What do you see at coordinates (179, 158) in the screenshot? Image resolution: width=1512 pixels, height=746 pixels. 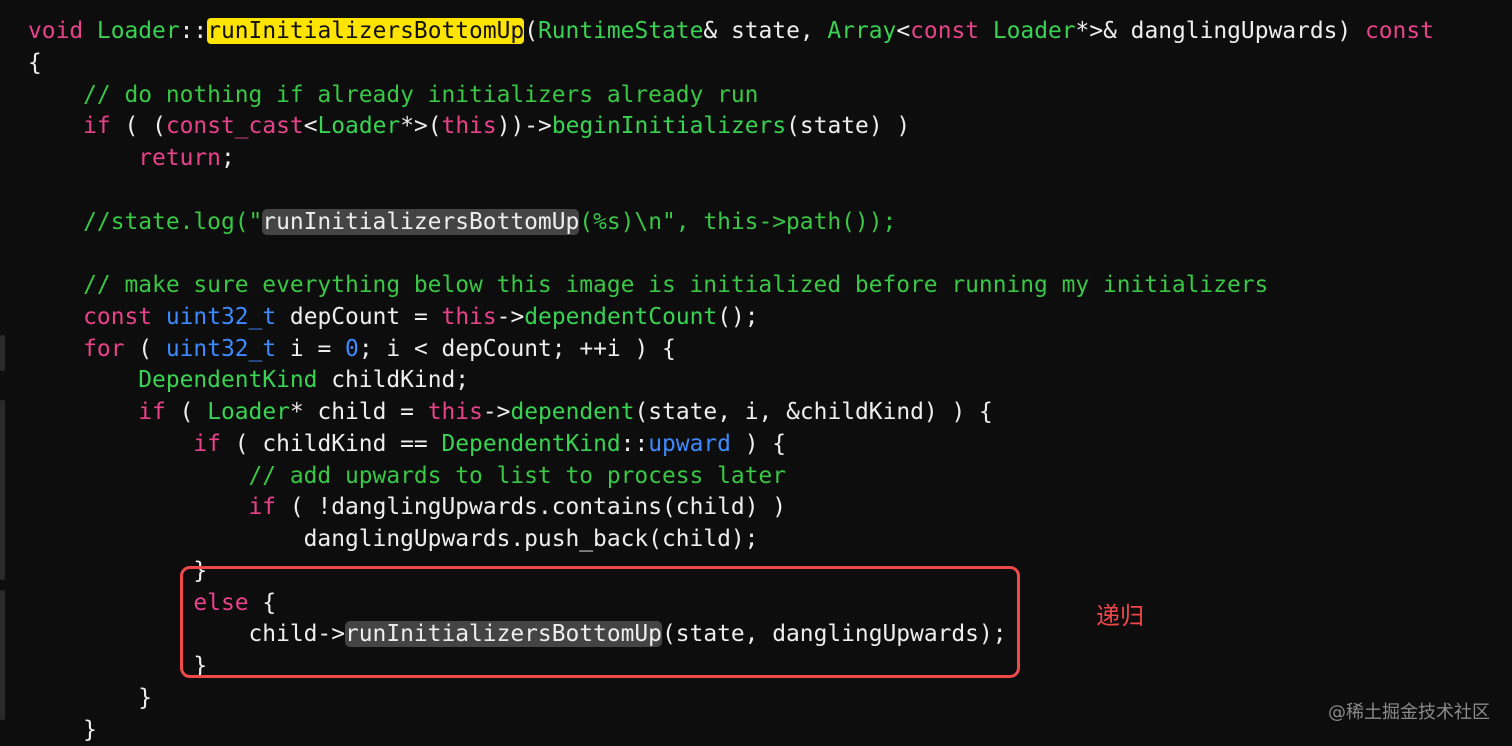 I see `code-token: return` at bounding box center [179, 158].